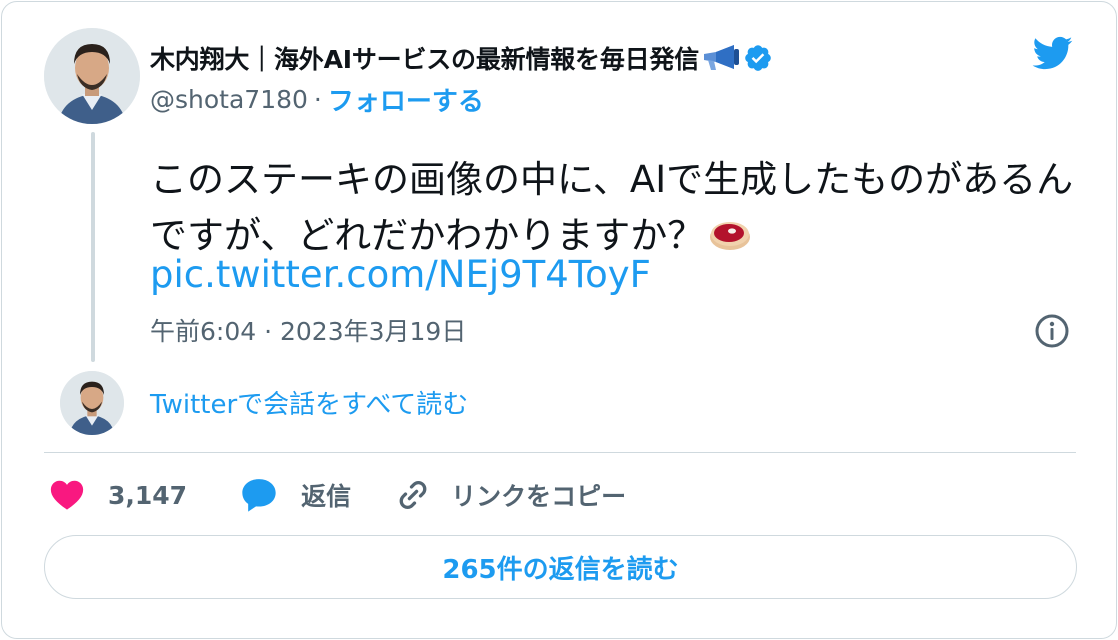 The width and height of the screenshot is (1118, 640). What do you see at coordinates (406, 99) in the screenshot?
I see `follow-button: フォローする` at bounding box center [406, 99].